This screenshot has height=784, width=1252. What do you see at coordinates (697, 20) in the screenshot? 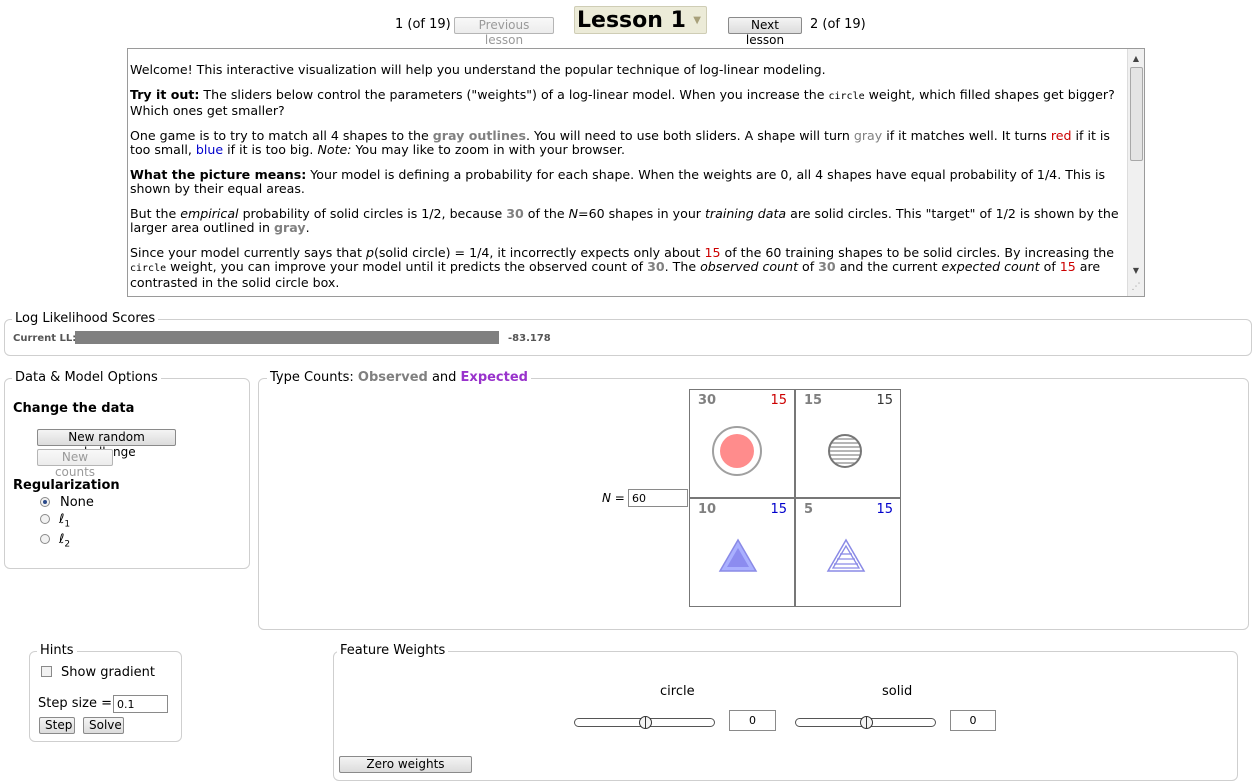
I see `chevron-down-icon: ▼` at bounding box center [697, 20].